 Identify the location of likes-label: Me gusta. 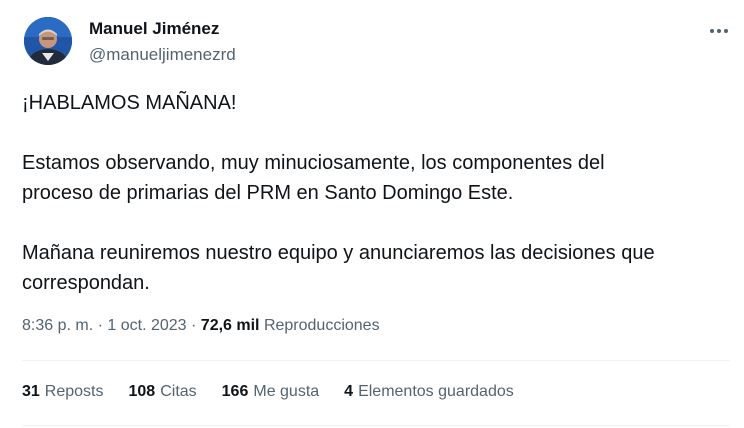
(286, 391).